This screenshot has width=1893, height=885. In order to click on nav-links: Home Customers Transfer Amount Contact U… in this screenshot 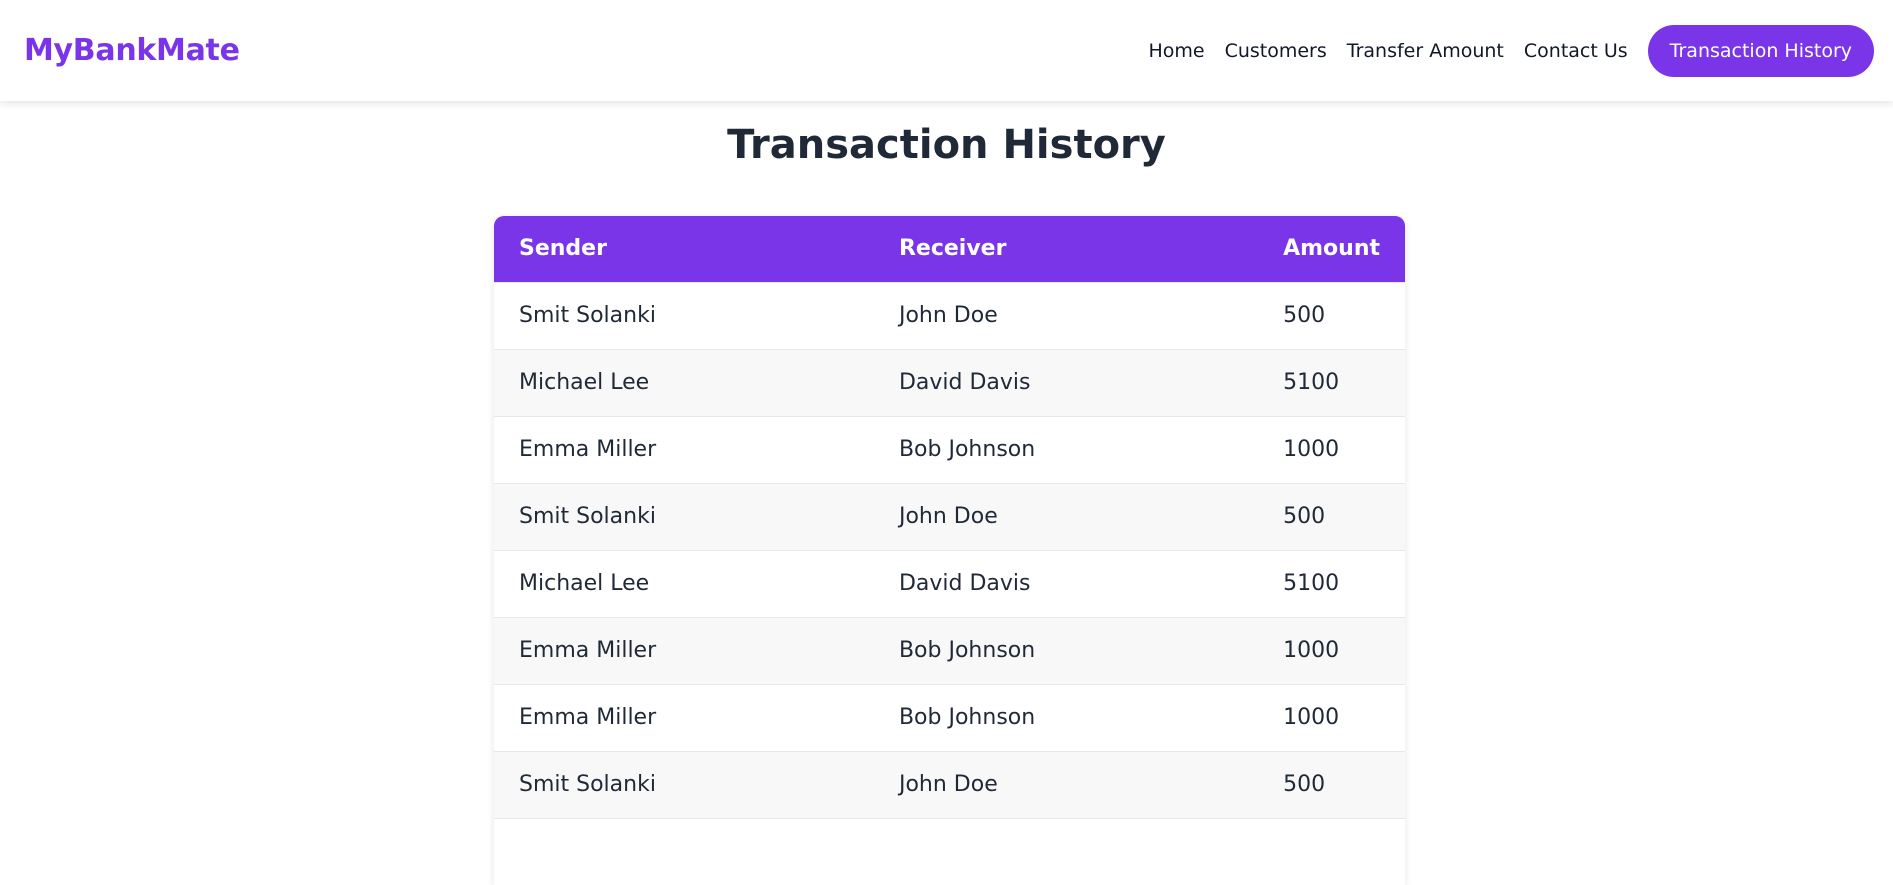, I will do `click(1501, 50)`.